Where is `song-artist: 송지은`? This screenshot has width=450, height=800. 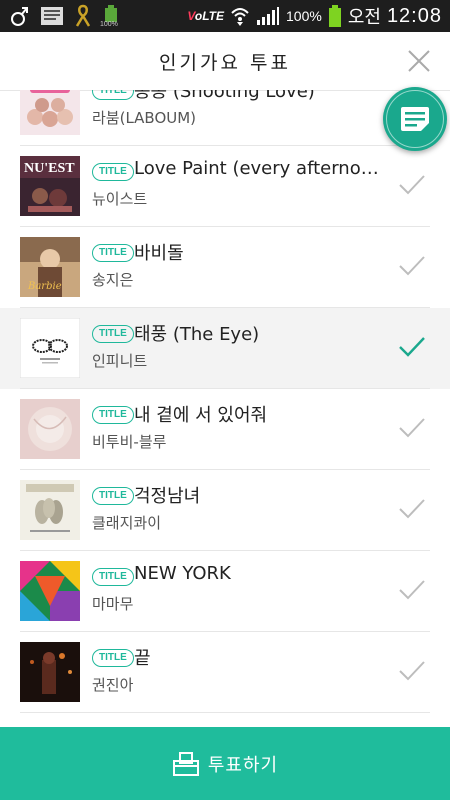 song-artist: 송지은 is located at coordinates (113, 280).